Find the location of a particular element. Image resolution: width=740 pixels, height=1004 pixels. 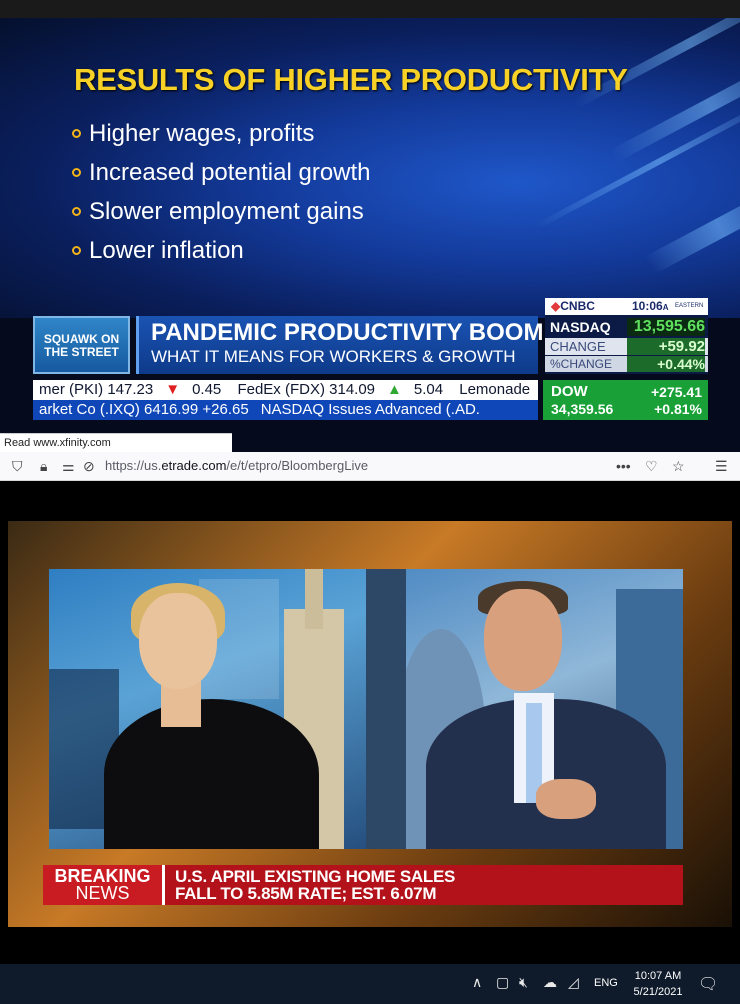

meet-now-icon: ▢ is located at coordinates (502, 982).